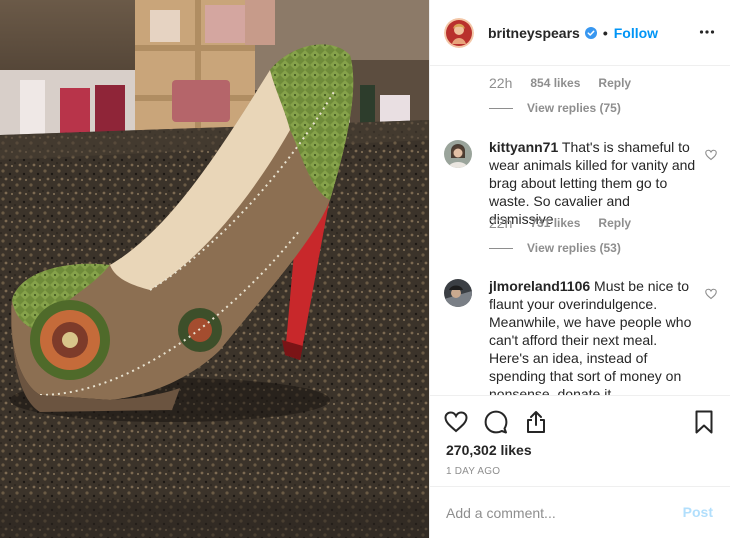 This screenshot has width=730, height=538. Describe the element at coordinates (536, 422) in the screenshot. I see `share-icon` at that location.